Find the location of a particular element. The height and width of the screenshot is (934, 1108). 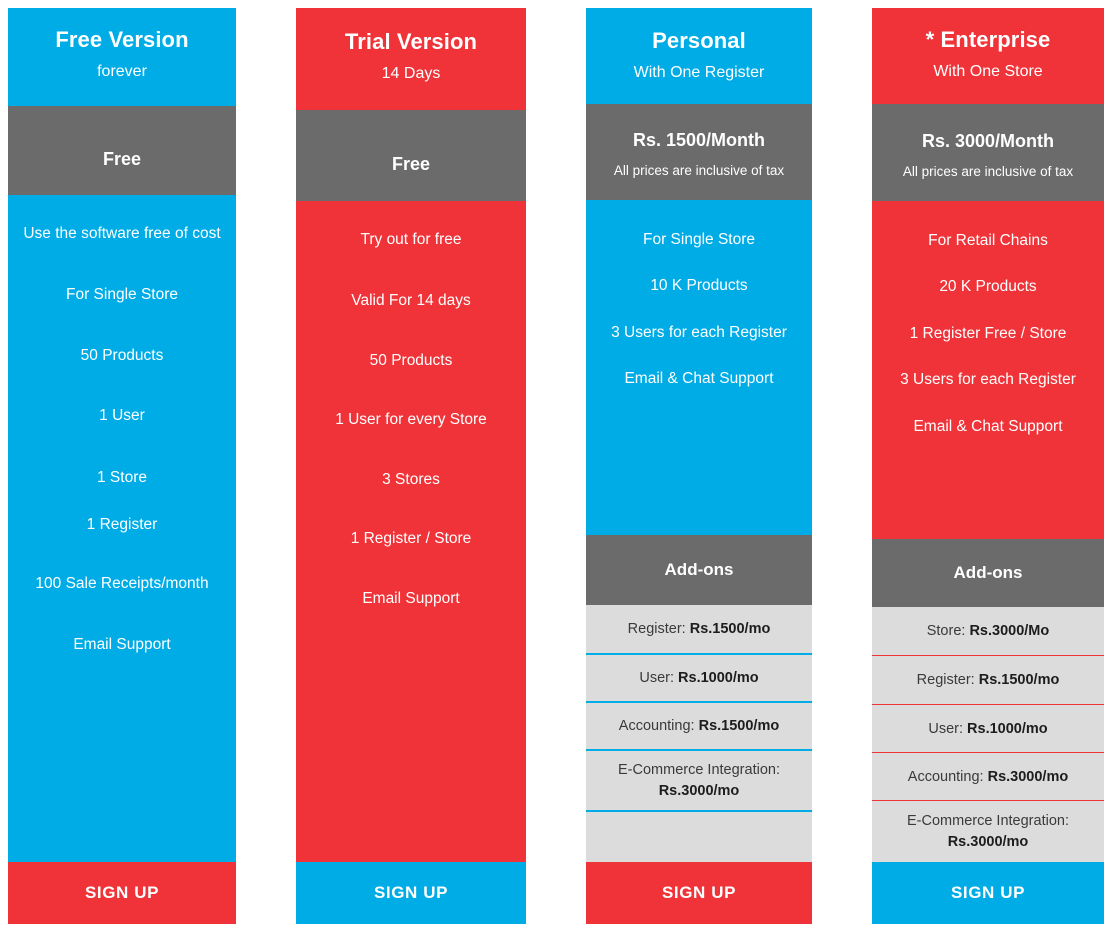

plan-header: Trial Version 14 Days is located at coordinates (411, 59).